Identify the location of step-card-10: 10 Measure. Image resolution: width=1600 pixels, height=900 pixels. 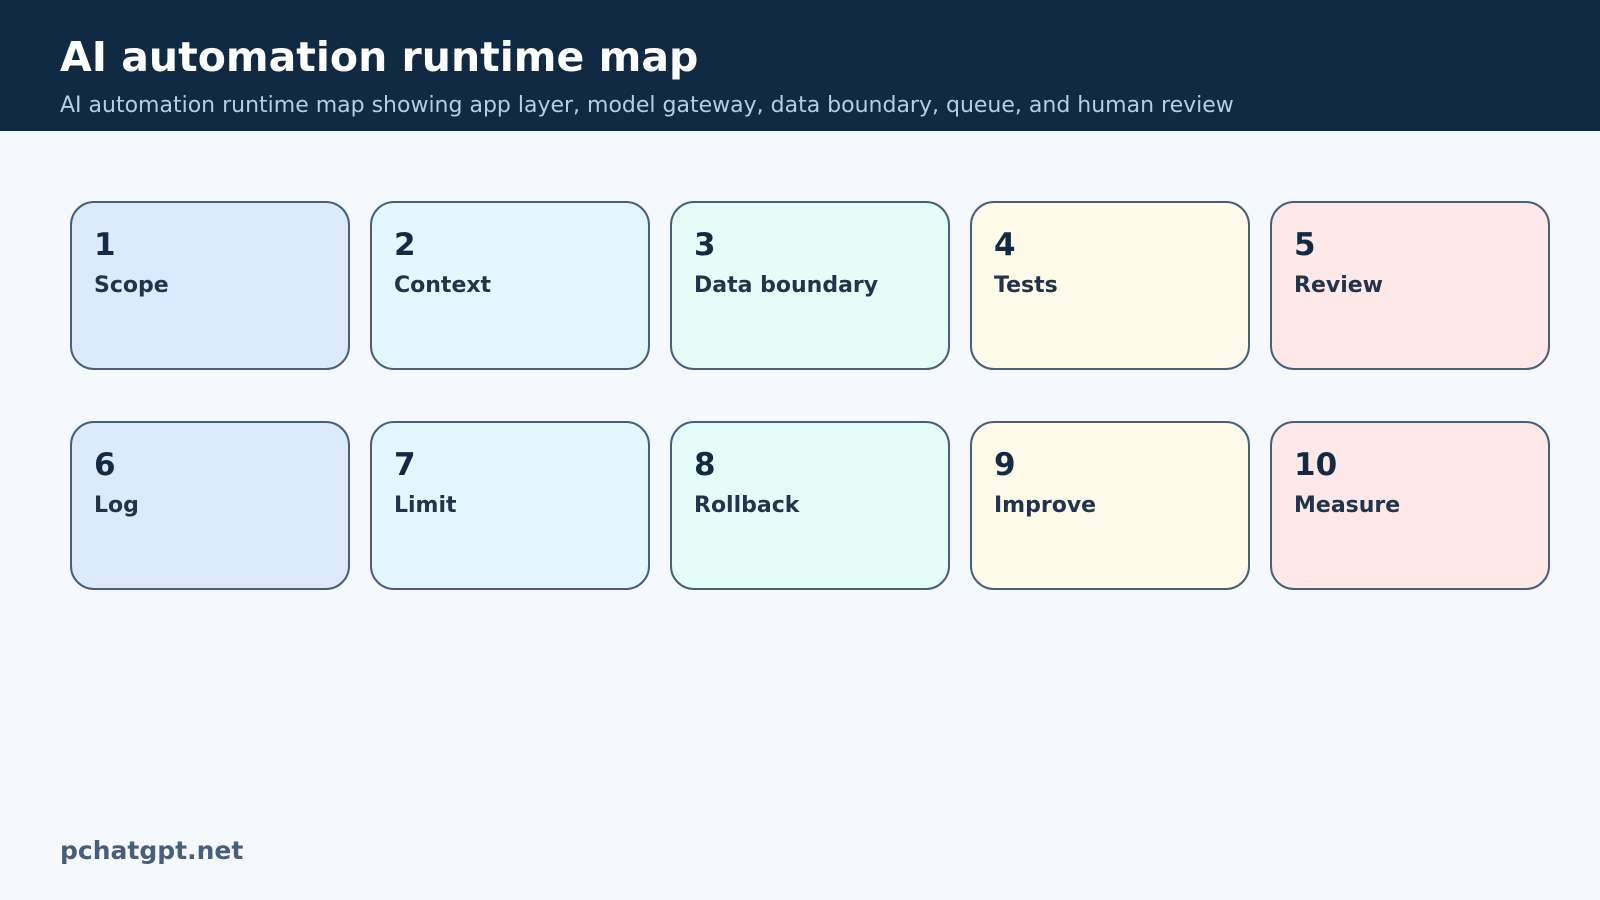
(1410, 505).